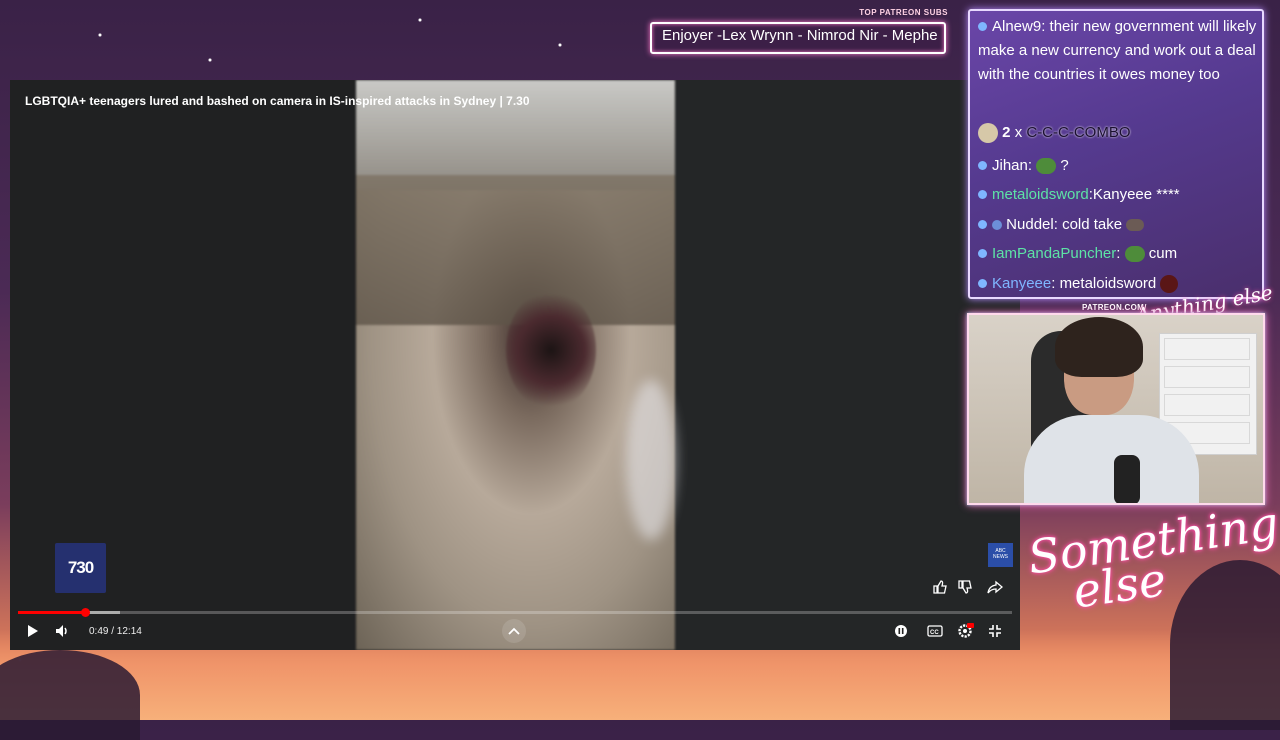 This screenshot has height=740, width=1280. Describe the element at coordinates (1006, 132) in the screenshot. I see `combo-count: 2` at that location.